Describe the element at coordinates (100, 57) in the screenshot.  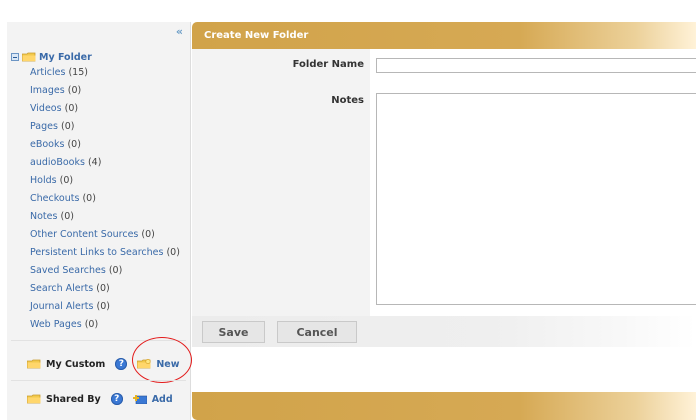
I see `my-folder-node: My Folder` at that location.